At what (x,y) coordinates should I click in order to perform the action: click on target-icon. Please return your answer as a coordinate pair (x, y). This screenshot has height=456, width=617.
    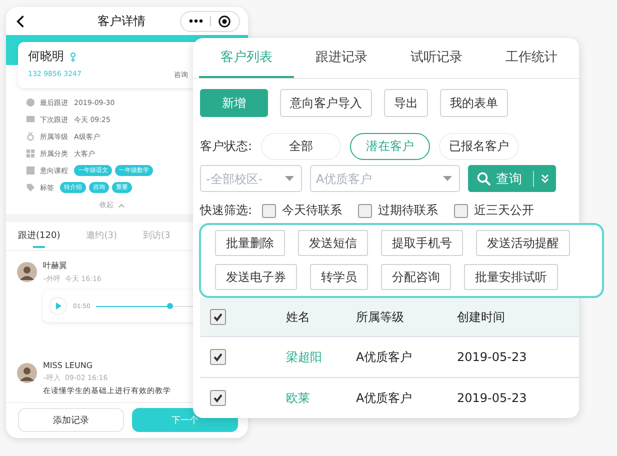
    Looking at the image, I should click on (224, 21).